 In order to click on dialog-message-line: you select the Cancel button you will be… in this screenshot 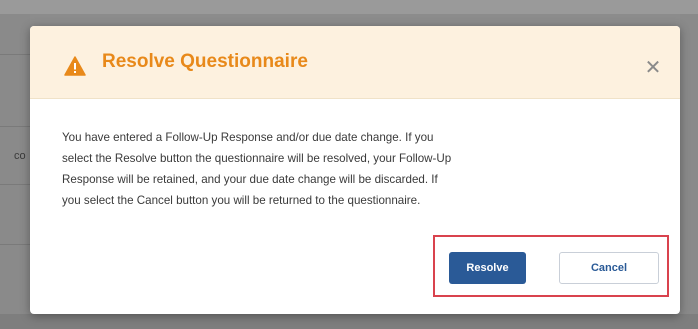, I will do `click(241, 200)`.